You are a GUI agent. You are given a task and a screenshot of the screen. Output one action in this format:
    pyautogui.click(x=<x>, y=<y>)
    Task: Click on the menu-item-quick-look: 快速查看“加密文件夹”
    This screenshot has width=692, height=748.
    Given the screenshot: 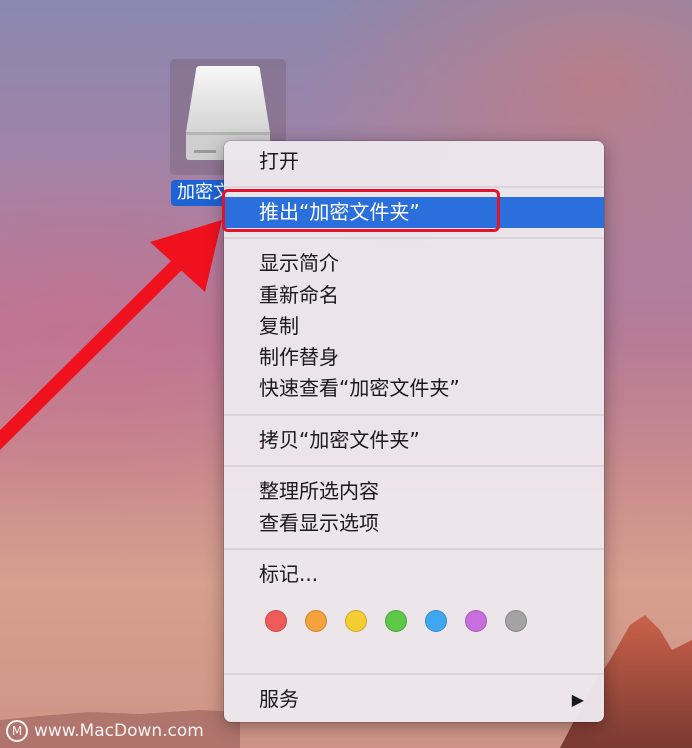 What is the action you would take?
    pyautogui.click(x=414, y=388)
    